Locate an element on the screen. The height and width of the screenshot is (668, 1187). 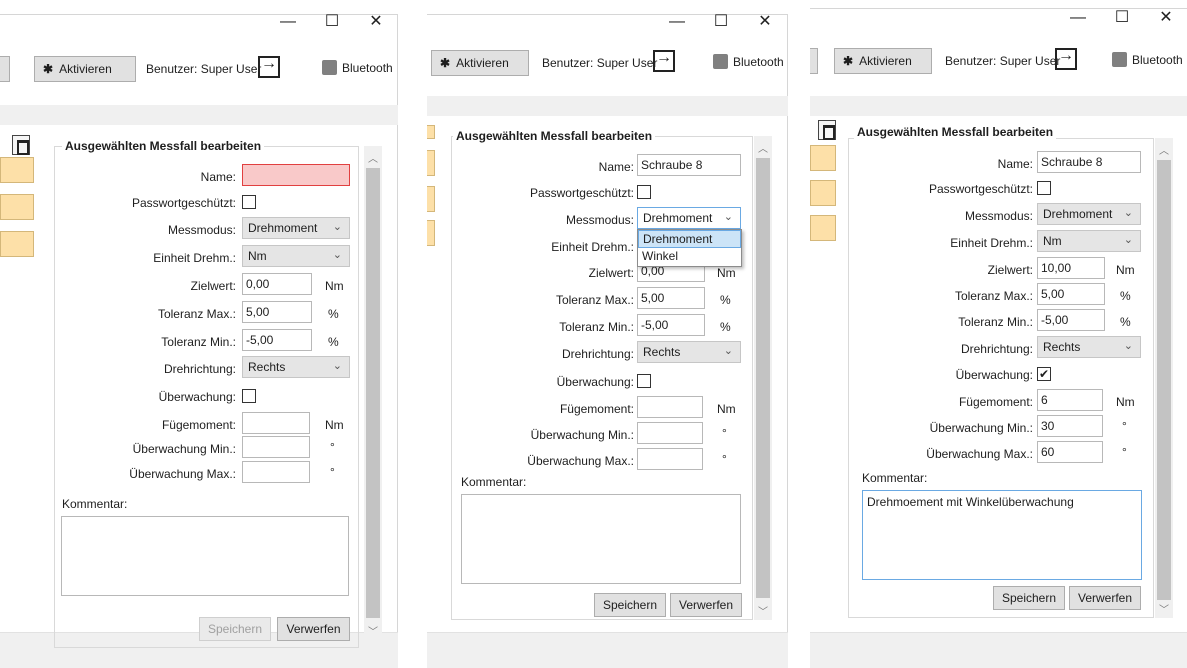
mode-select-value: Drehmoment is located at coordinates (678, 218).